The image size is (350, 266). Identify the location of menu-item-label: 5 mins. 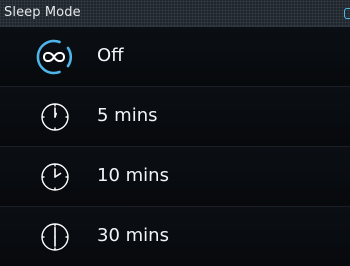
(127, 115).